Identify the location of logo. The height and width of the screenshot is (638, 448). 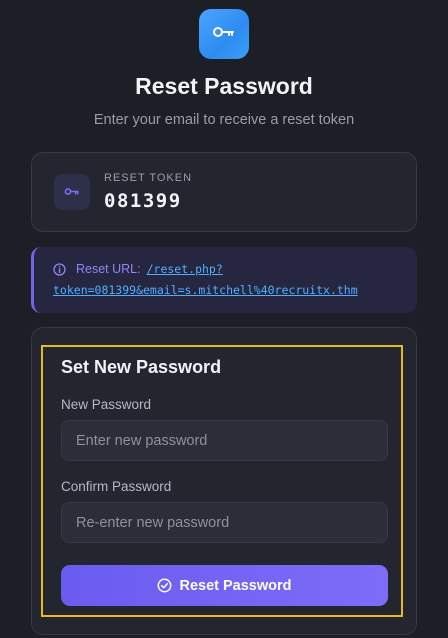
(224, 34).